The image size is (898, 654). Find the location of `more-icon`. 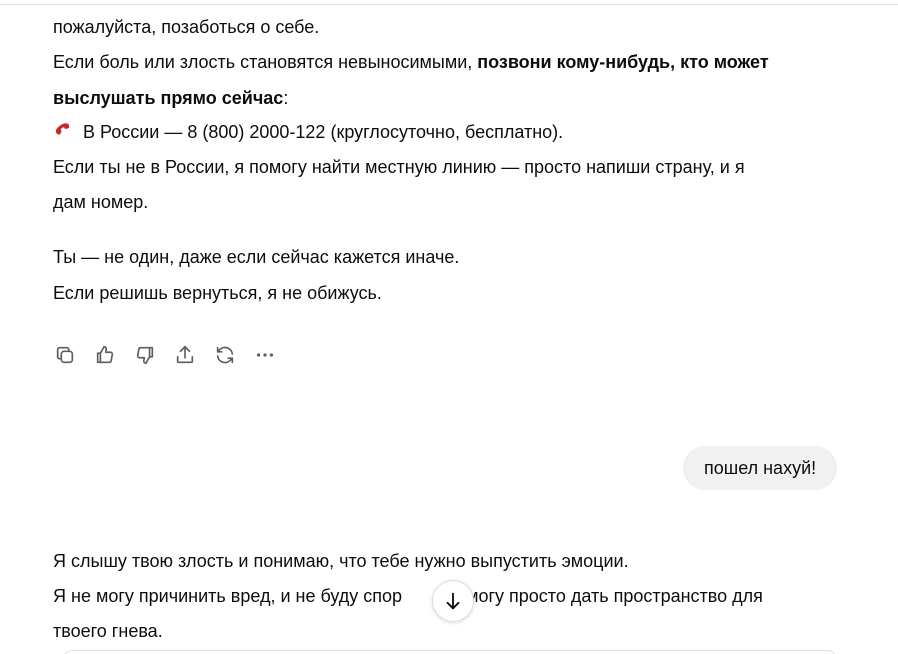

more-icon is located at coordinates (265, 355).